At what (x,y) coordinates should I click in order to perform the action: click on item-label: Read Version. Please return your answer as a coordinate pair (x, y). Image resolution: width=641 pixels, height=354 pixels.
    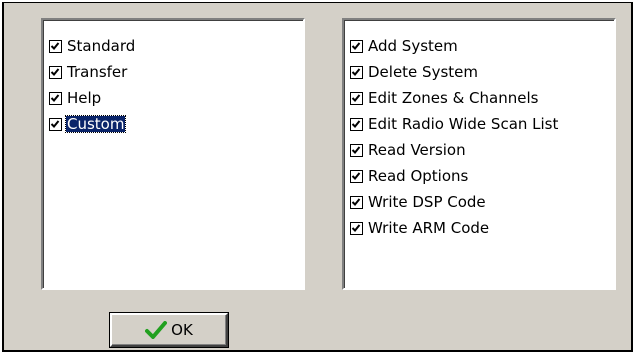
    Looking at the image, I should click on (417, 150).